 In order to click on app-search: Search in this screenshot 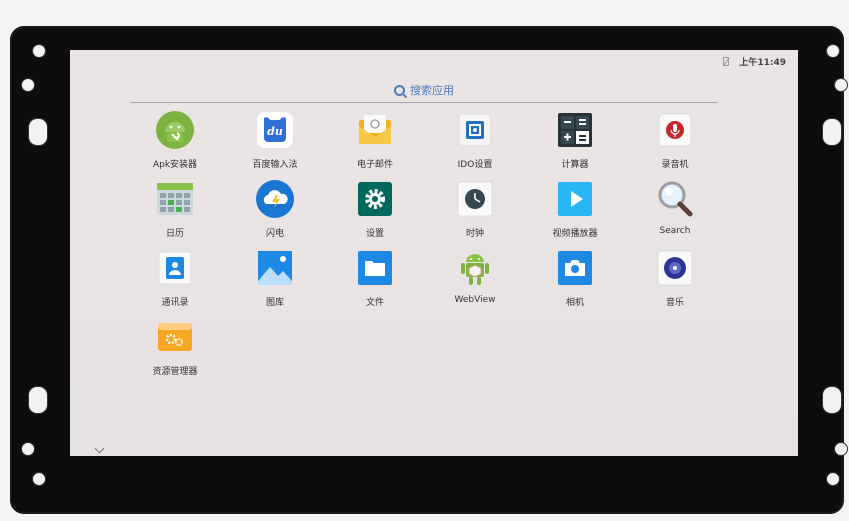, I will do `click(675, 213)`.